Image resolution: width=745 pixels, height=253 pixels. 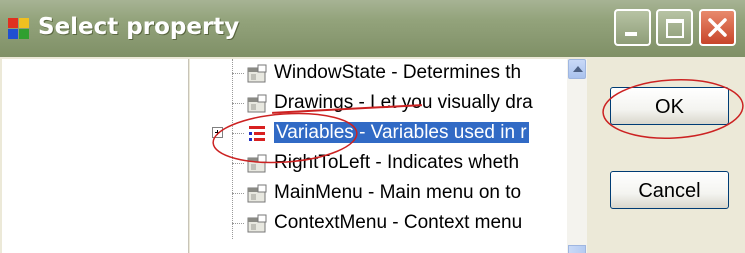 I want to click on maximize-icon, so click(x=674, y=27).